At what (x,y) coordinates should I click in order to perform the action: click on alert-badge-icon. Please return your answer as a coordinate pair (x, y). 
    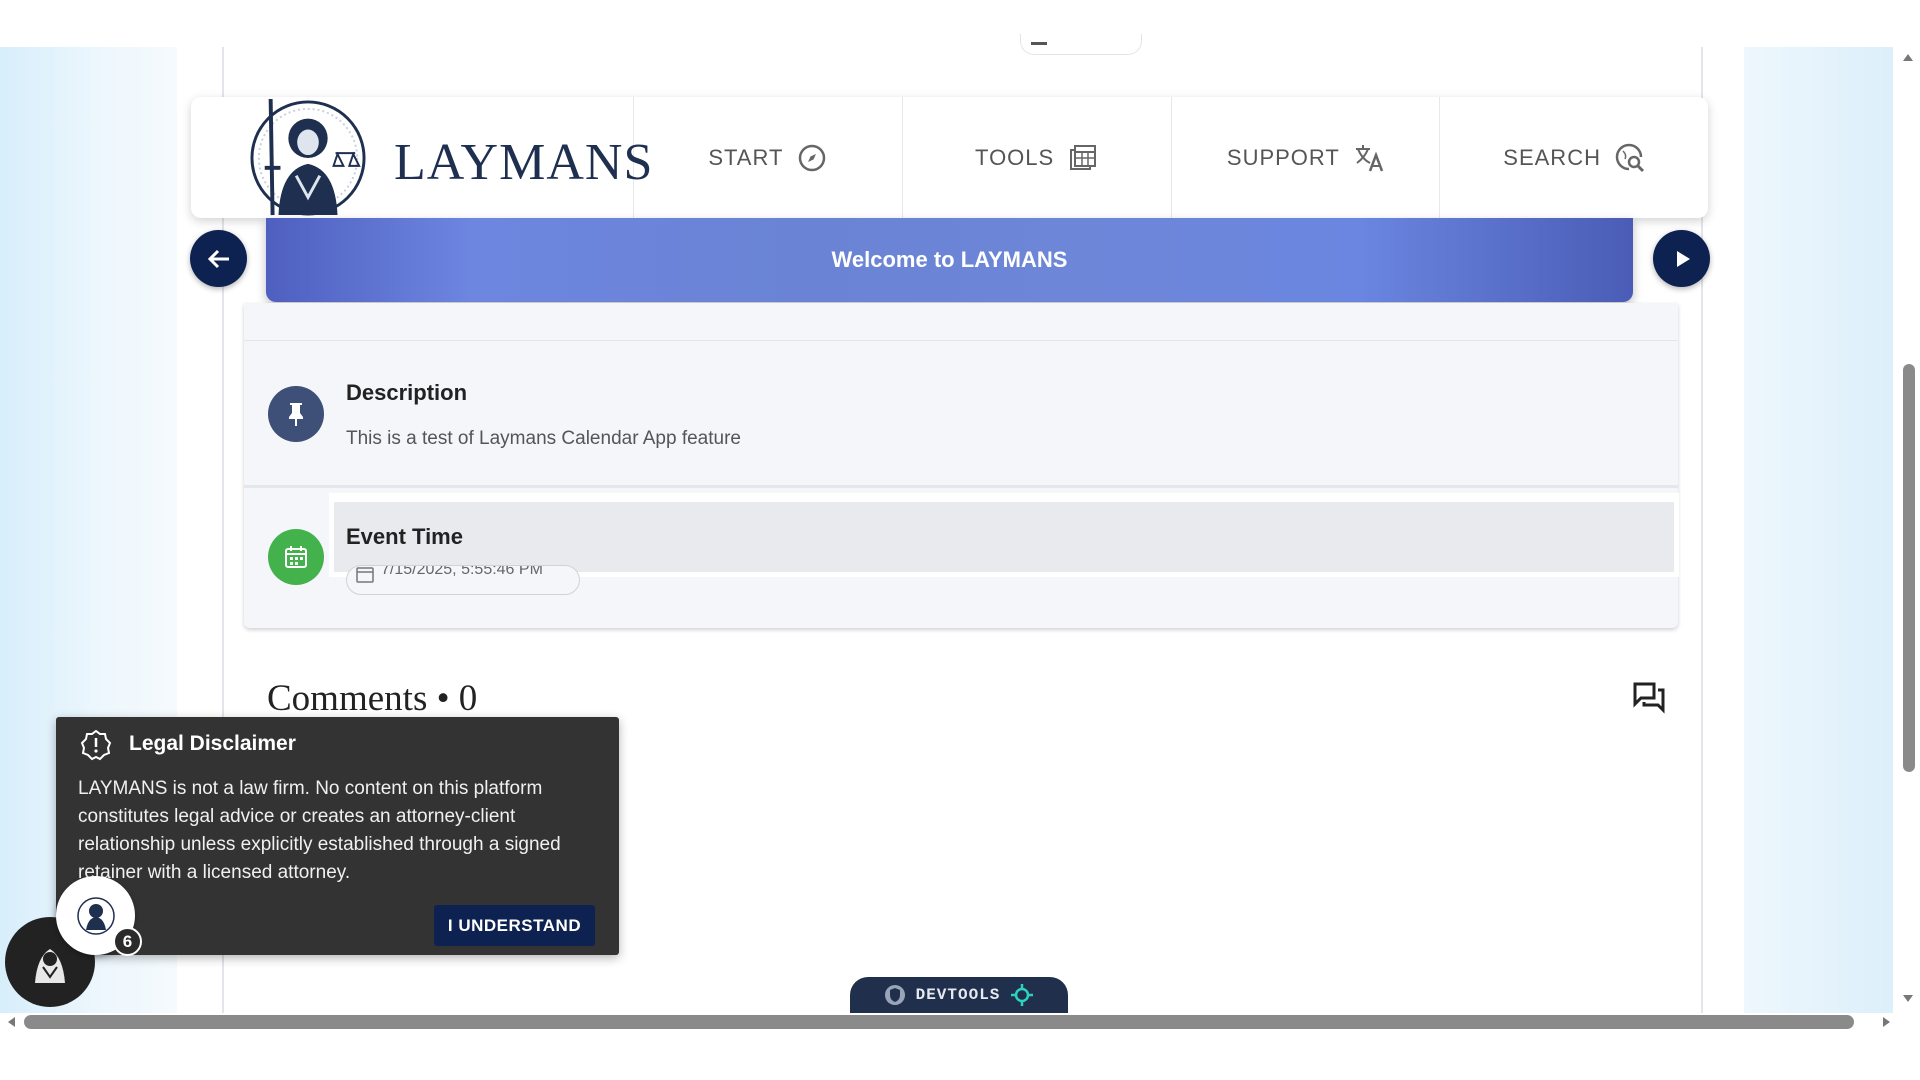
    Looking at the image, I should click on (96, 745).